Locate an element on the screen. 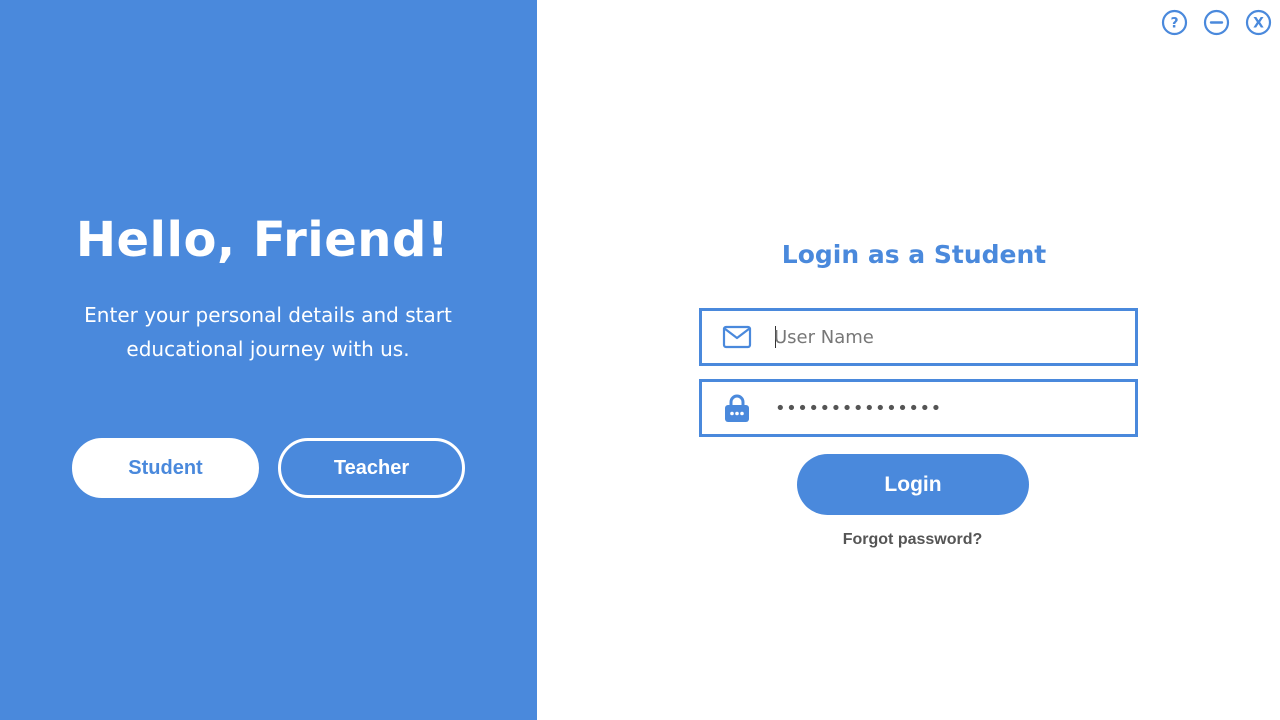 The image size is (1280, 720). password-input: ••••••••••••••• is located at coordinates (858, 408).